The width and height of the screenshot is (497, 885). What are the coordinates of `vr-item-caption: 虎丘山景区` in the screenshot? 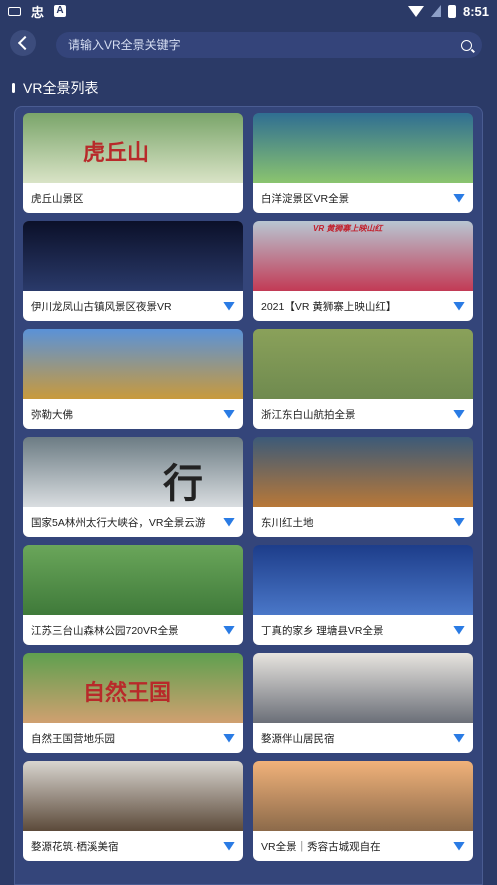 It's located at (133, 198).